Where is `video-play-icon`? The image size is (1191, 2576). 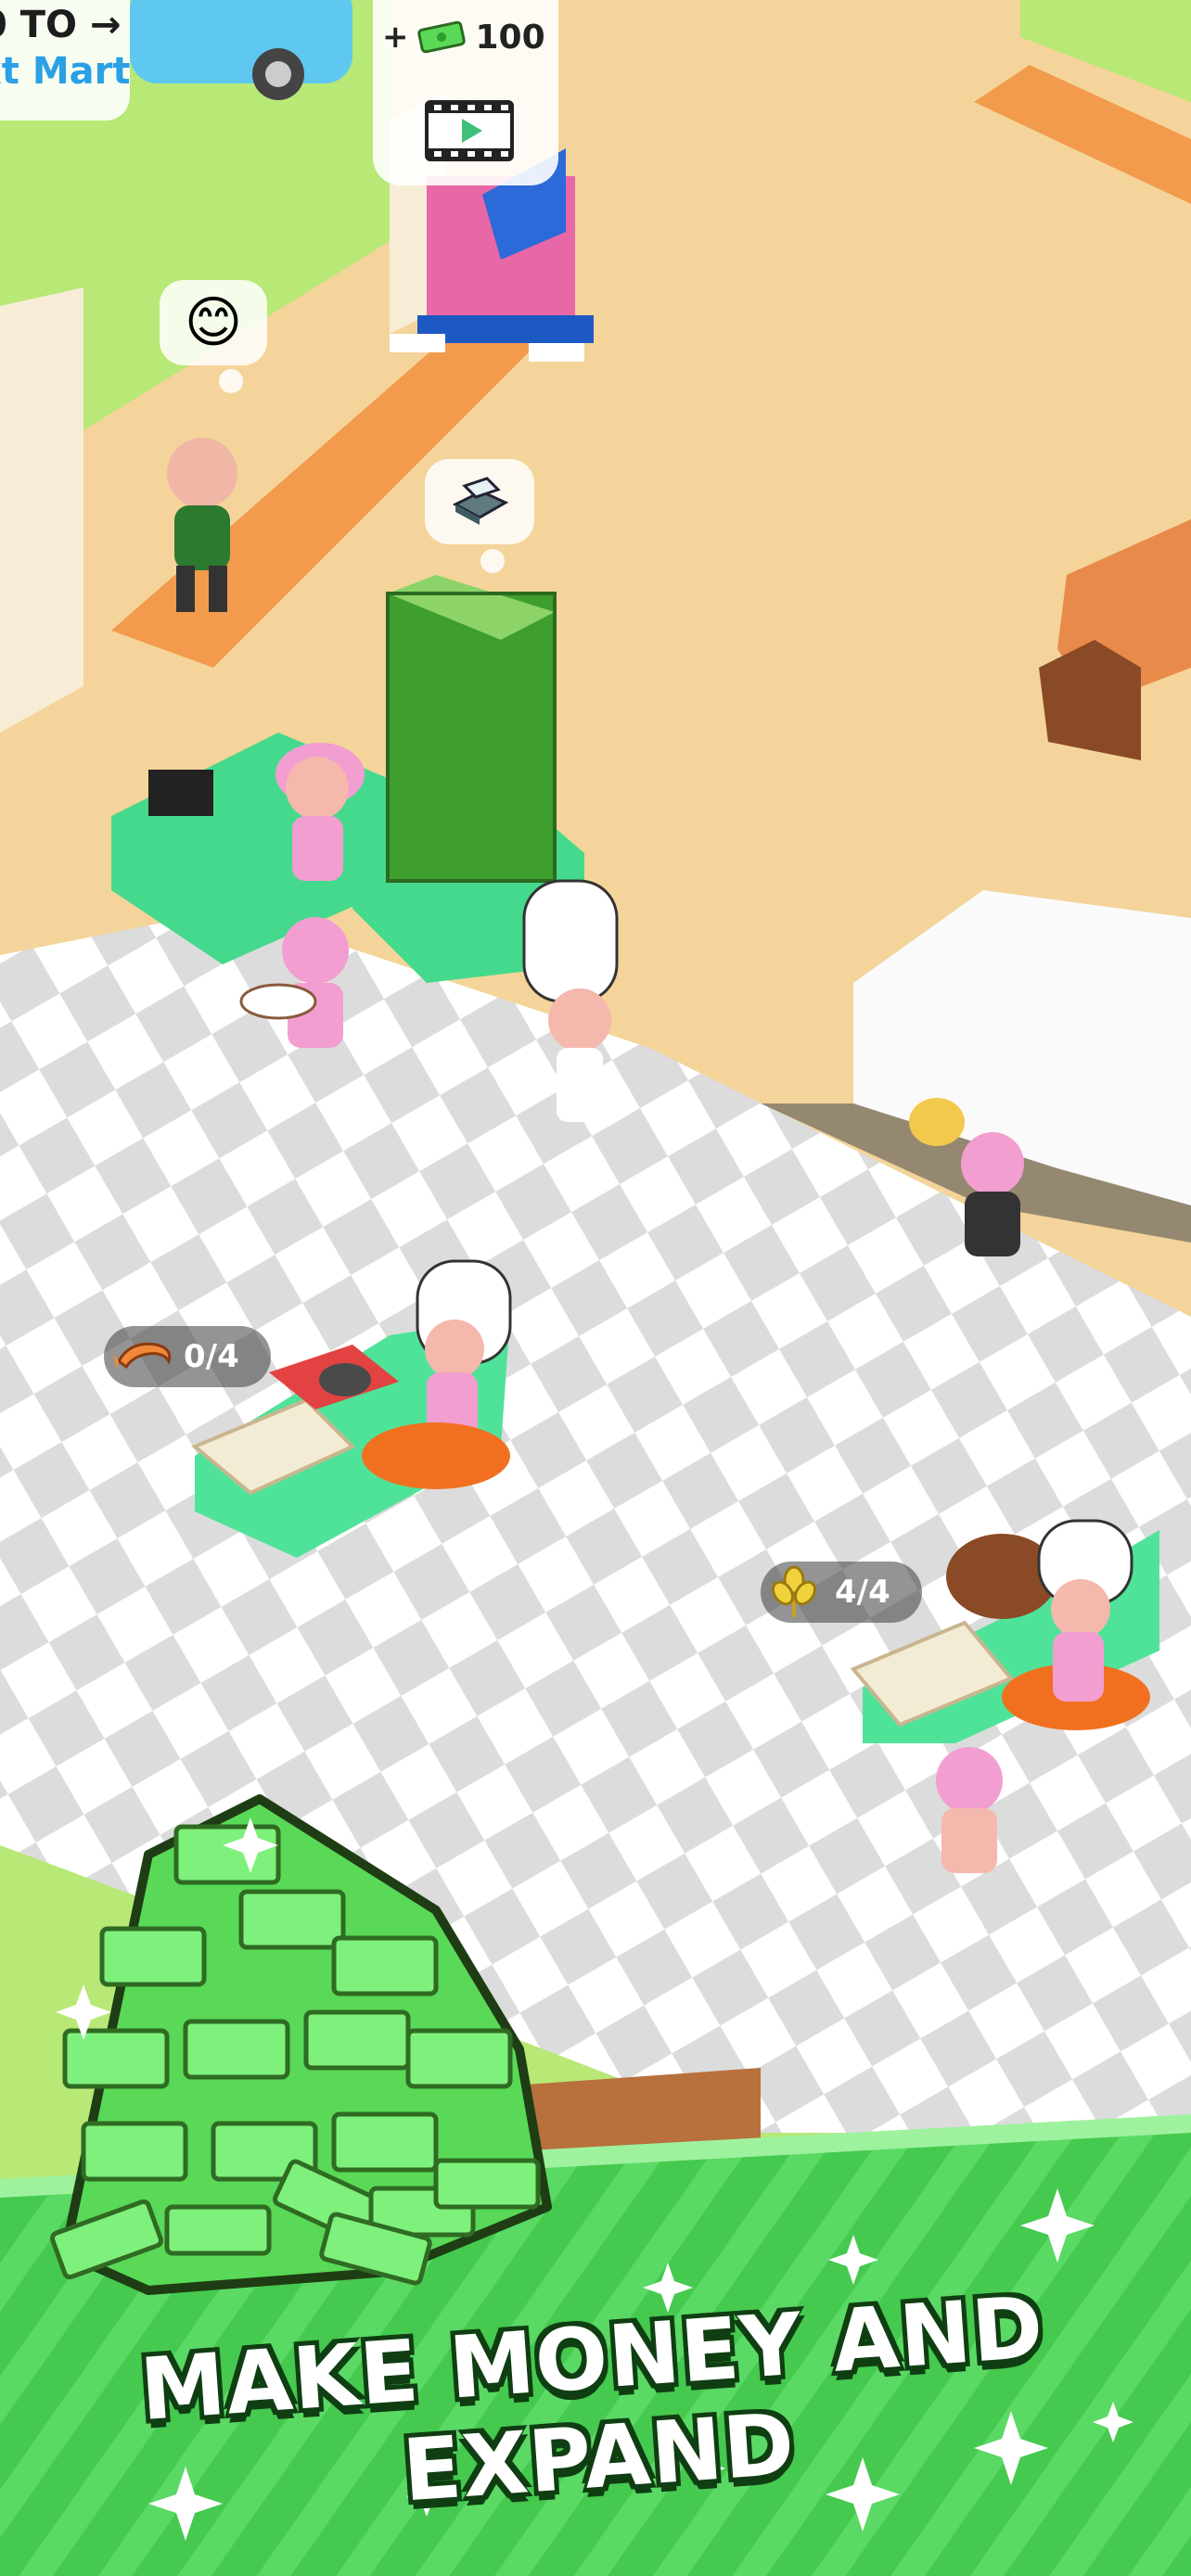 video-play-icon is located at coordinates (469, 130).